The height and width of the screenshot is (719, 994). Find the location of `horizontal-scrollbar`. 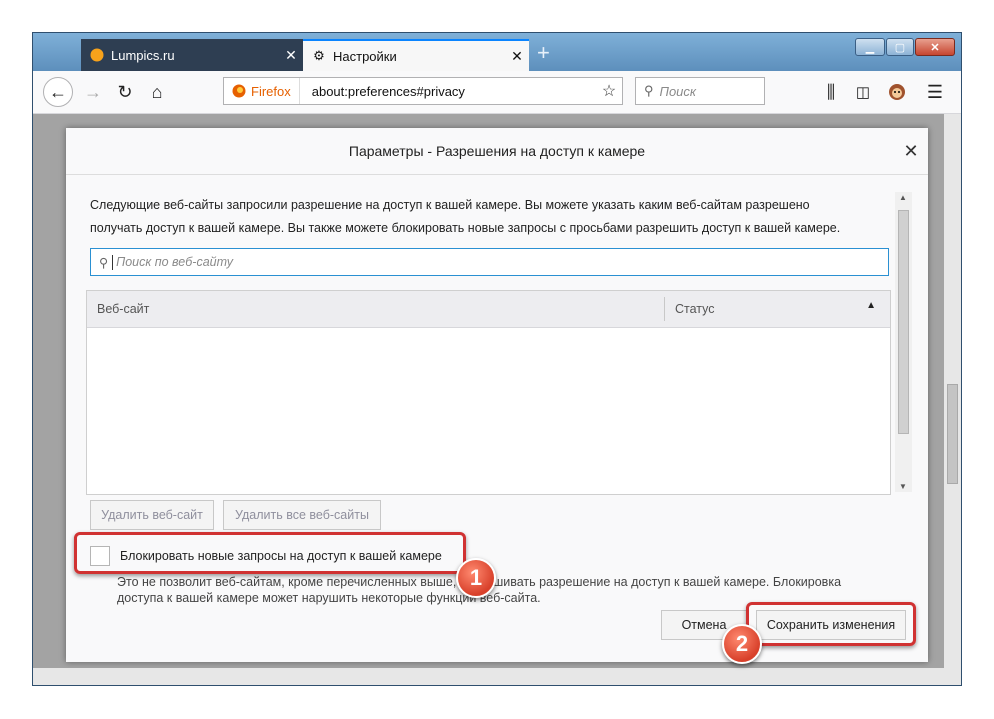

horizontal-scrollbar is located at coordinates (497, 676).